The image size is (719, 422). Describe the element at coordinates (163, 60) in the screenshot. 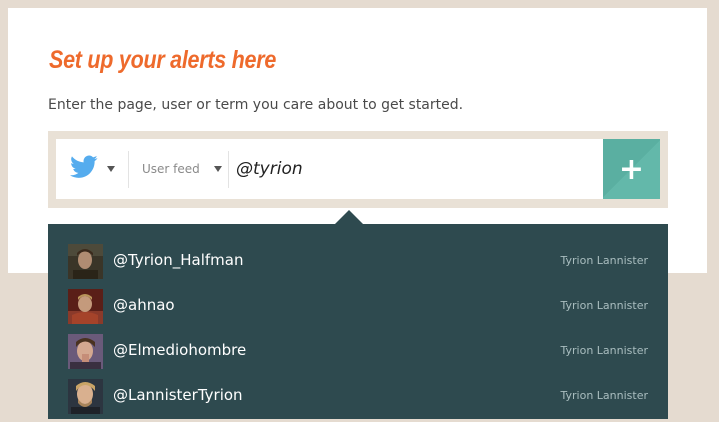

I see `page-title: Set up your alerts here` at that location.